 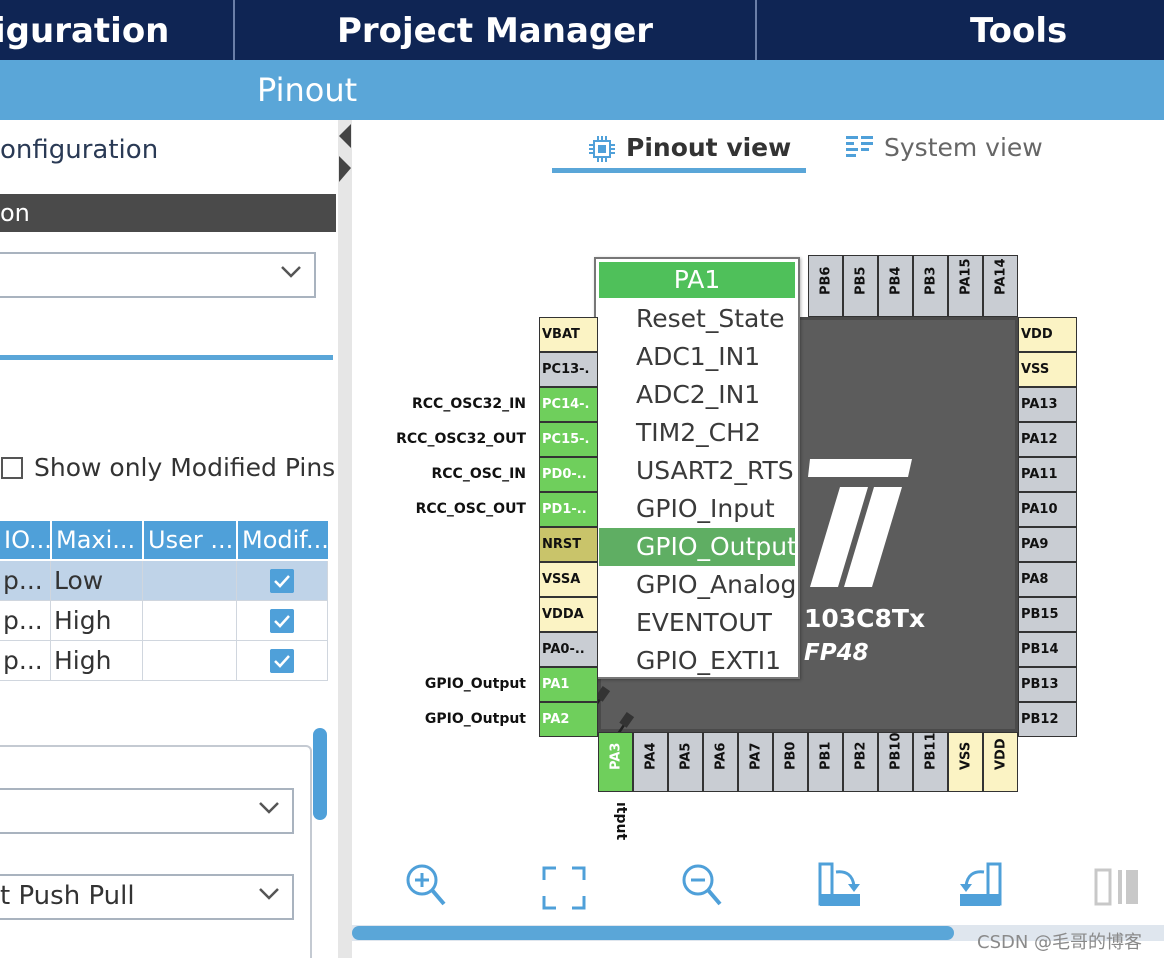 I want to click on menu-item-tim2-ch2: TIM2_CH2, so click(x=697, y=433).